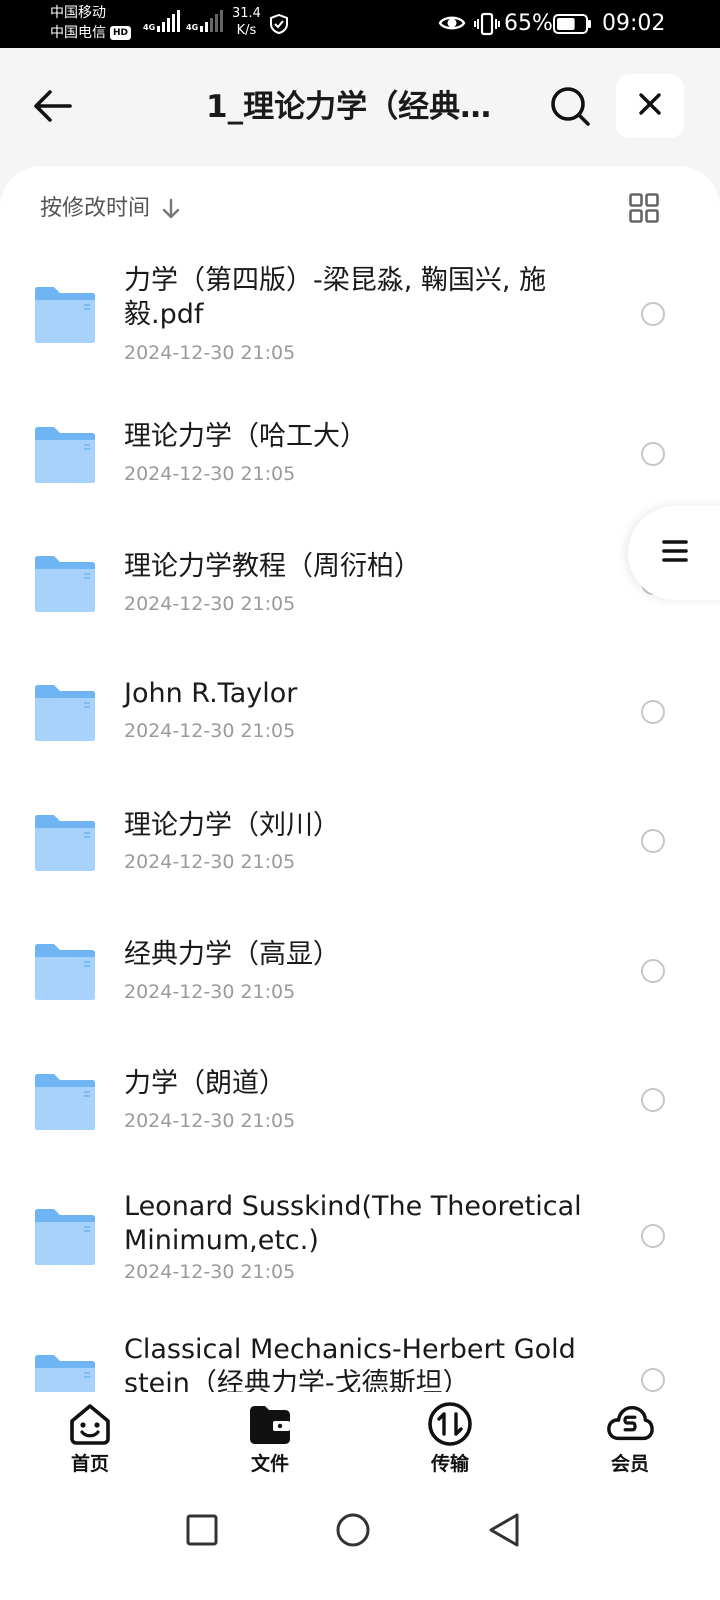 The image size is (720, 1600). What do you see at coordinates (89, 1464) in the screenshot?
I see `tab-home-label: 首页` at bounding box center [89, 1464].